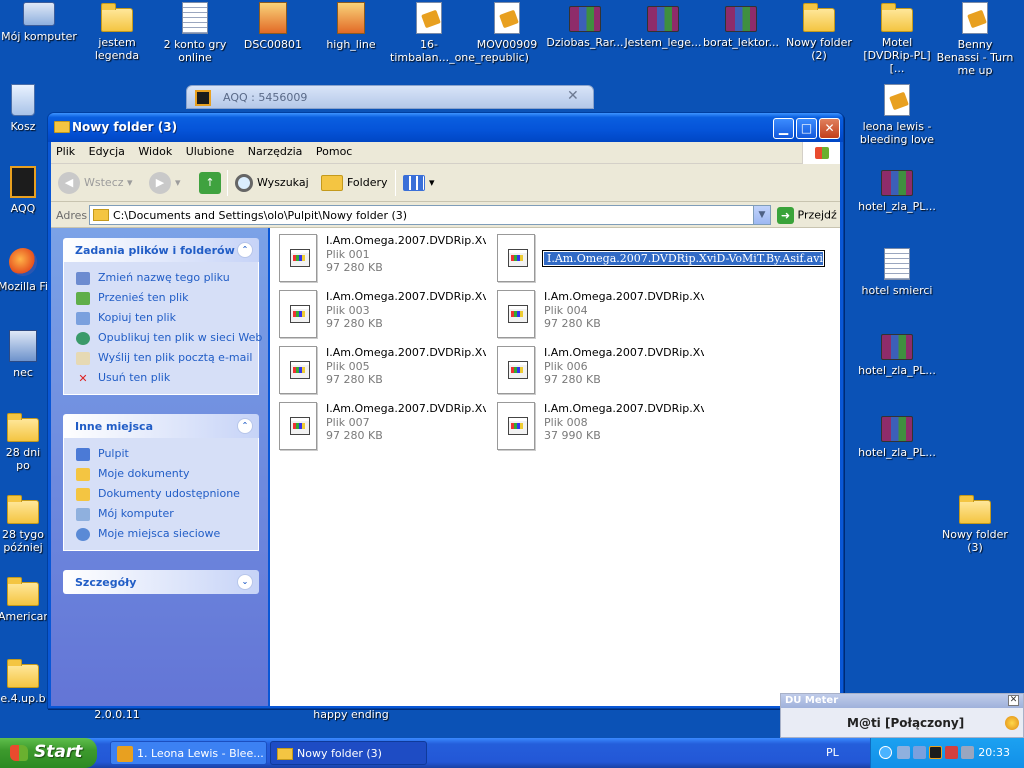 This screenshot has height=768, width=1024. What do you see at coordinates (24, 270) in the screenshot?
I see `desktop-icon-firefox: Mozilla Fi` at bounding box center [24, 270].